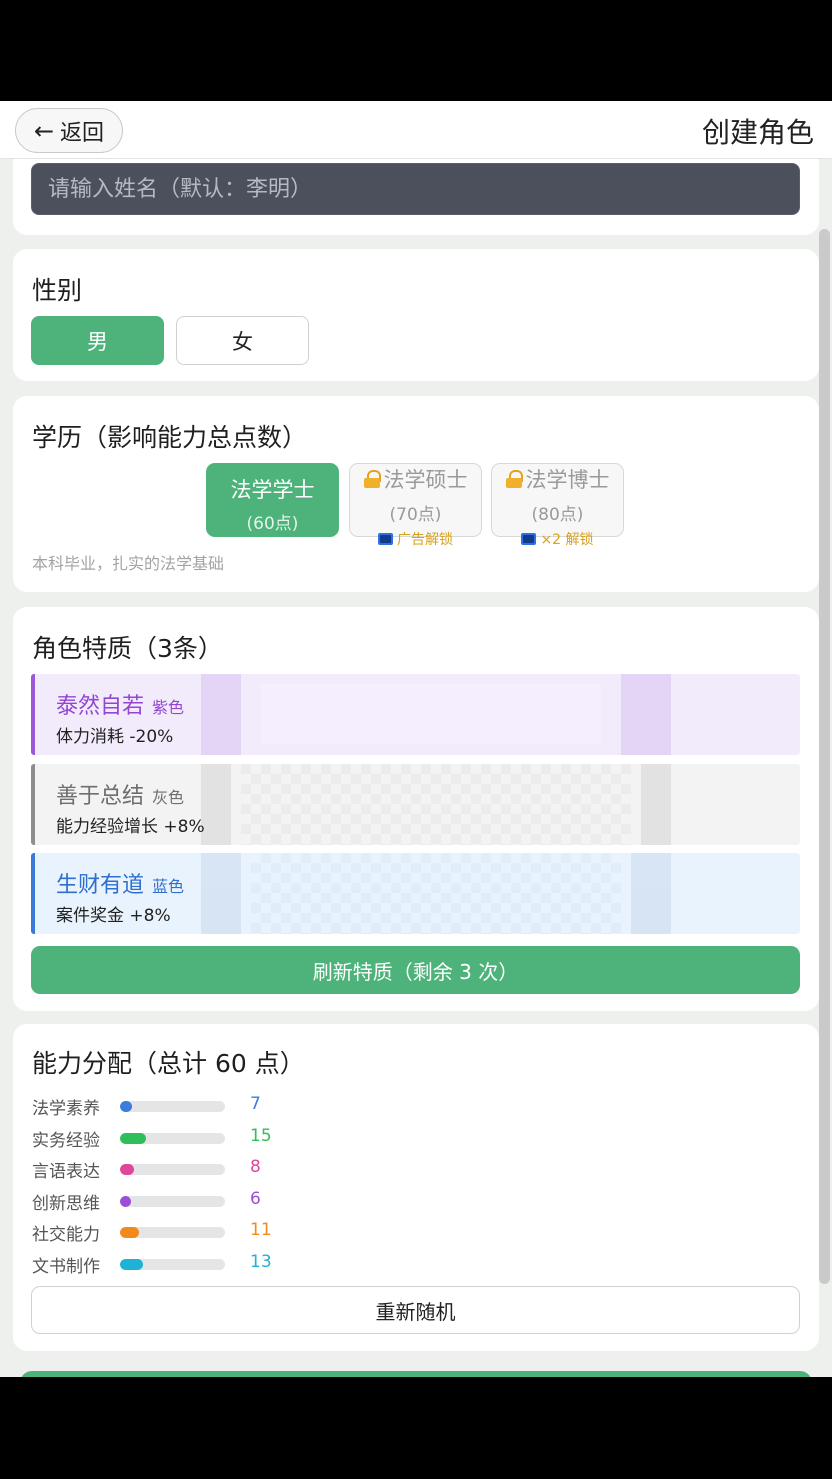 Image resolution: width=832 pixels, height=1479 pixels. Describe the element at coordinates (415, 970) in the screenshot. I see `refresh-traits-button: 刷新特质（剩余 3 次）` at that location.